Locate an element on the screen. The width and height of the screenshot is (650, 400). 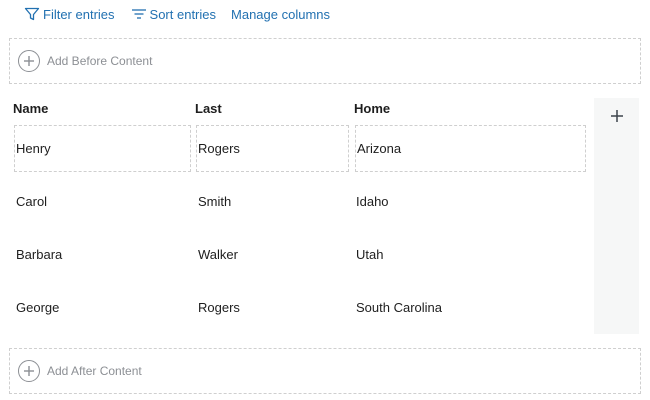
table-cell: Arizona is located at coordinates (470, 148).